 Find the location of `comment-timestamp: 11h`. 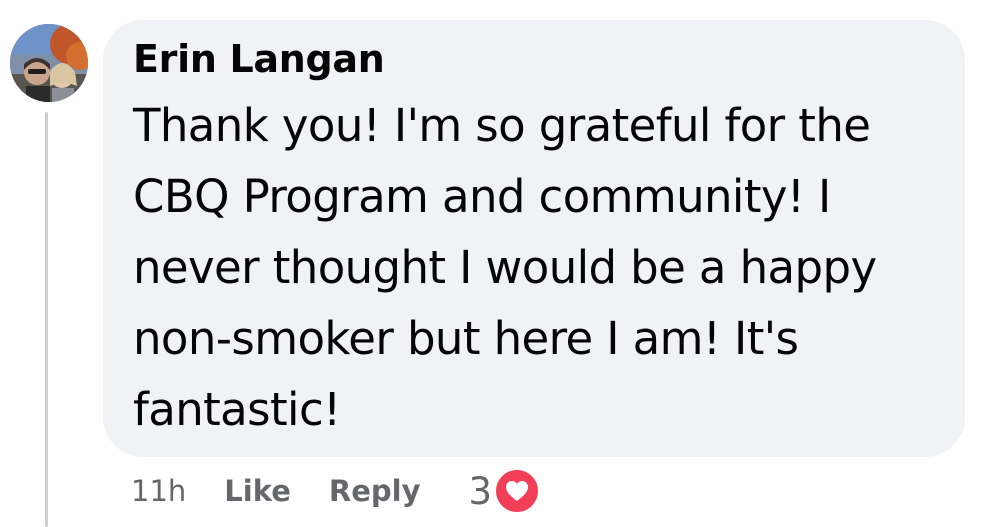

comment-timestamp: 11h is located at coordinates (158, 491).